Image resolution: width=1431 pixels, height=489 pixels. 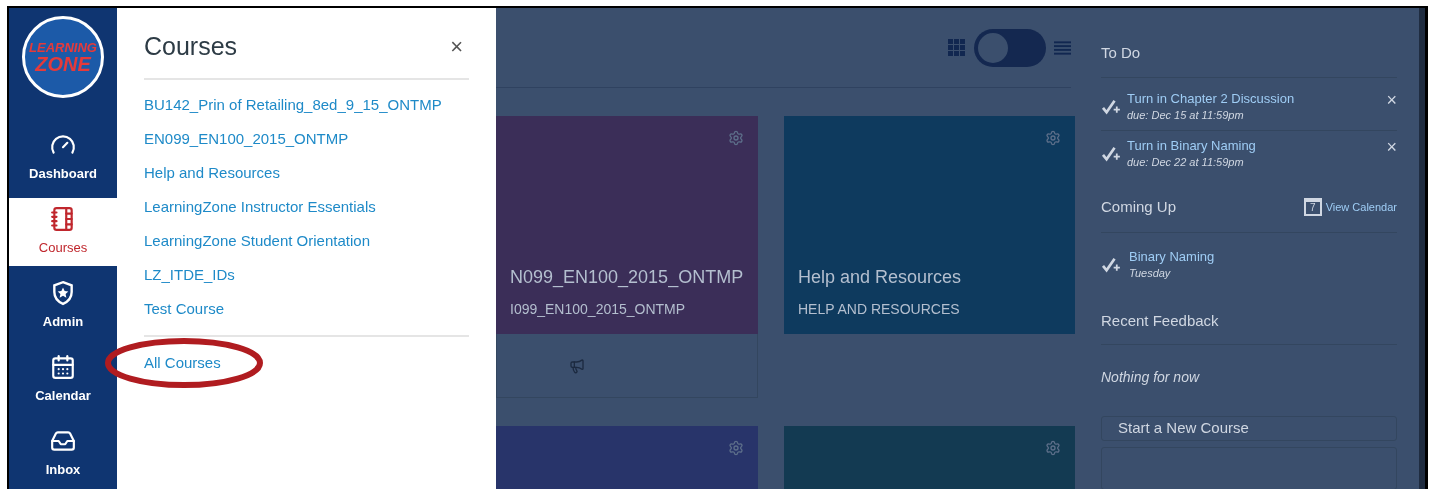 I want to click on nav-item: Admin, so click(x=63, y=306).